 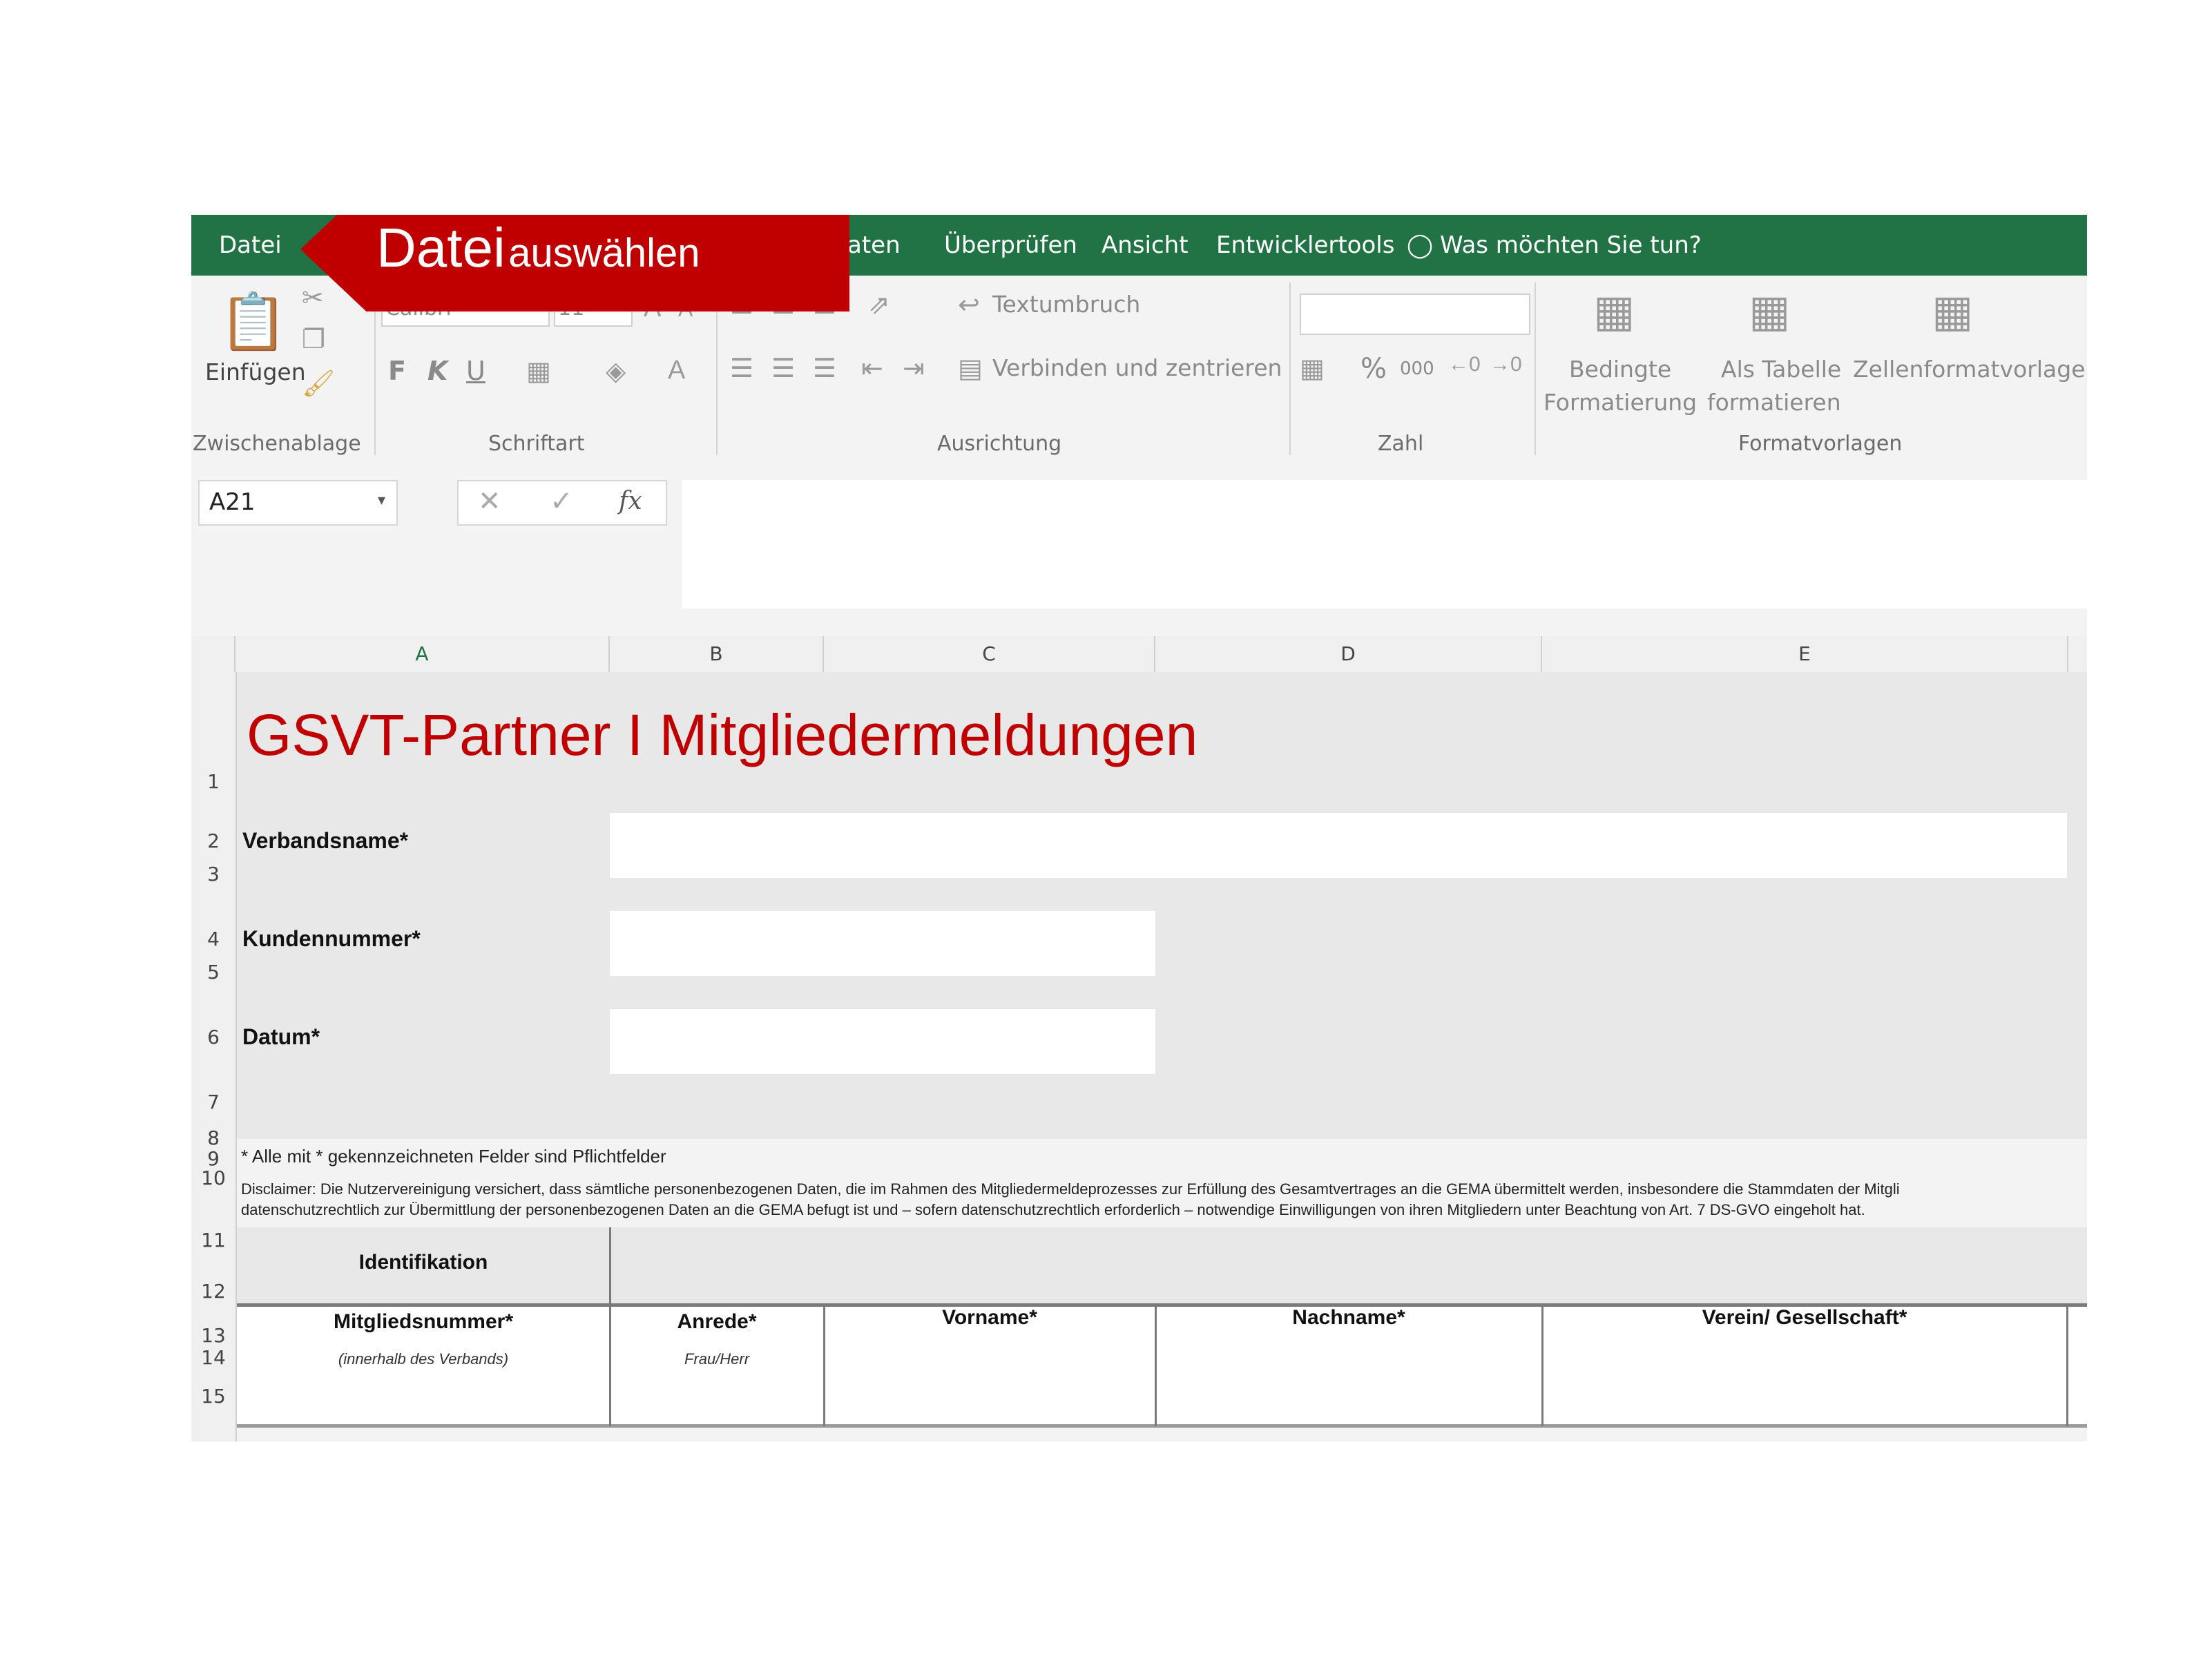 I want to click on label-datum: Datum*, so click(x=281, y=1036).